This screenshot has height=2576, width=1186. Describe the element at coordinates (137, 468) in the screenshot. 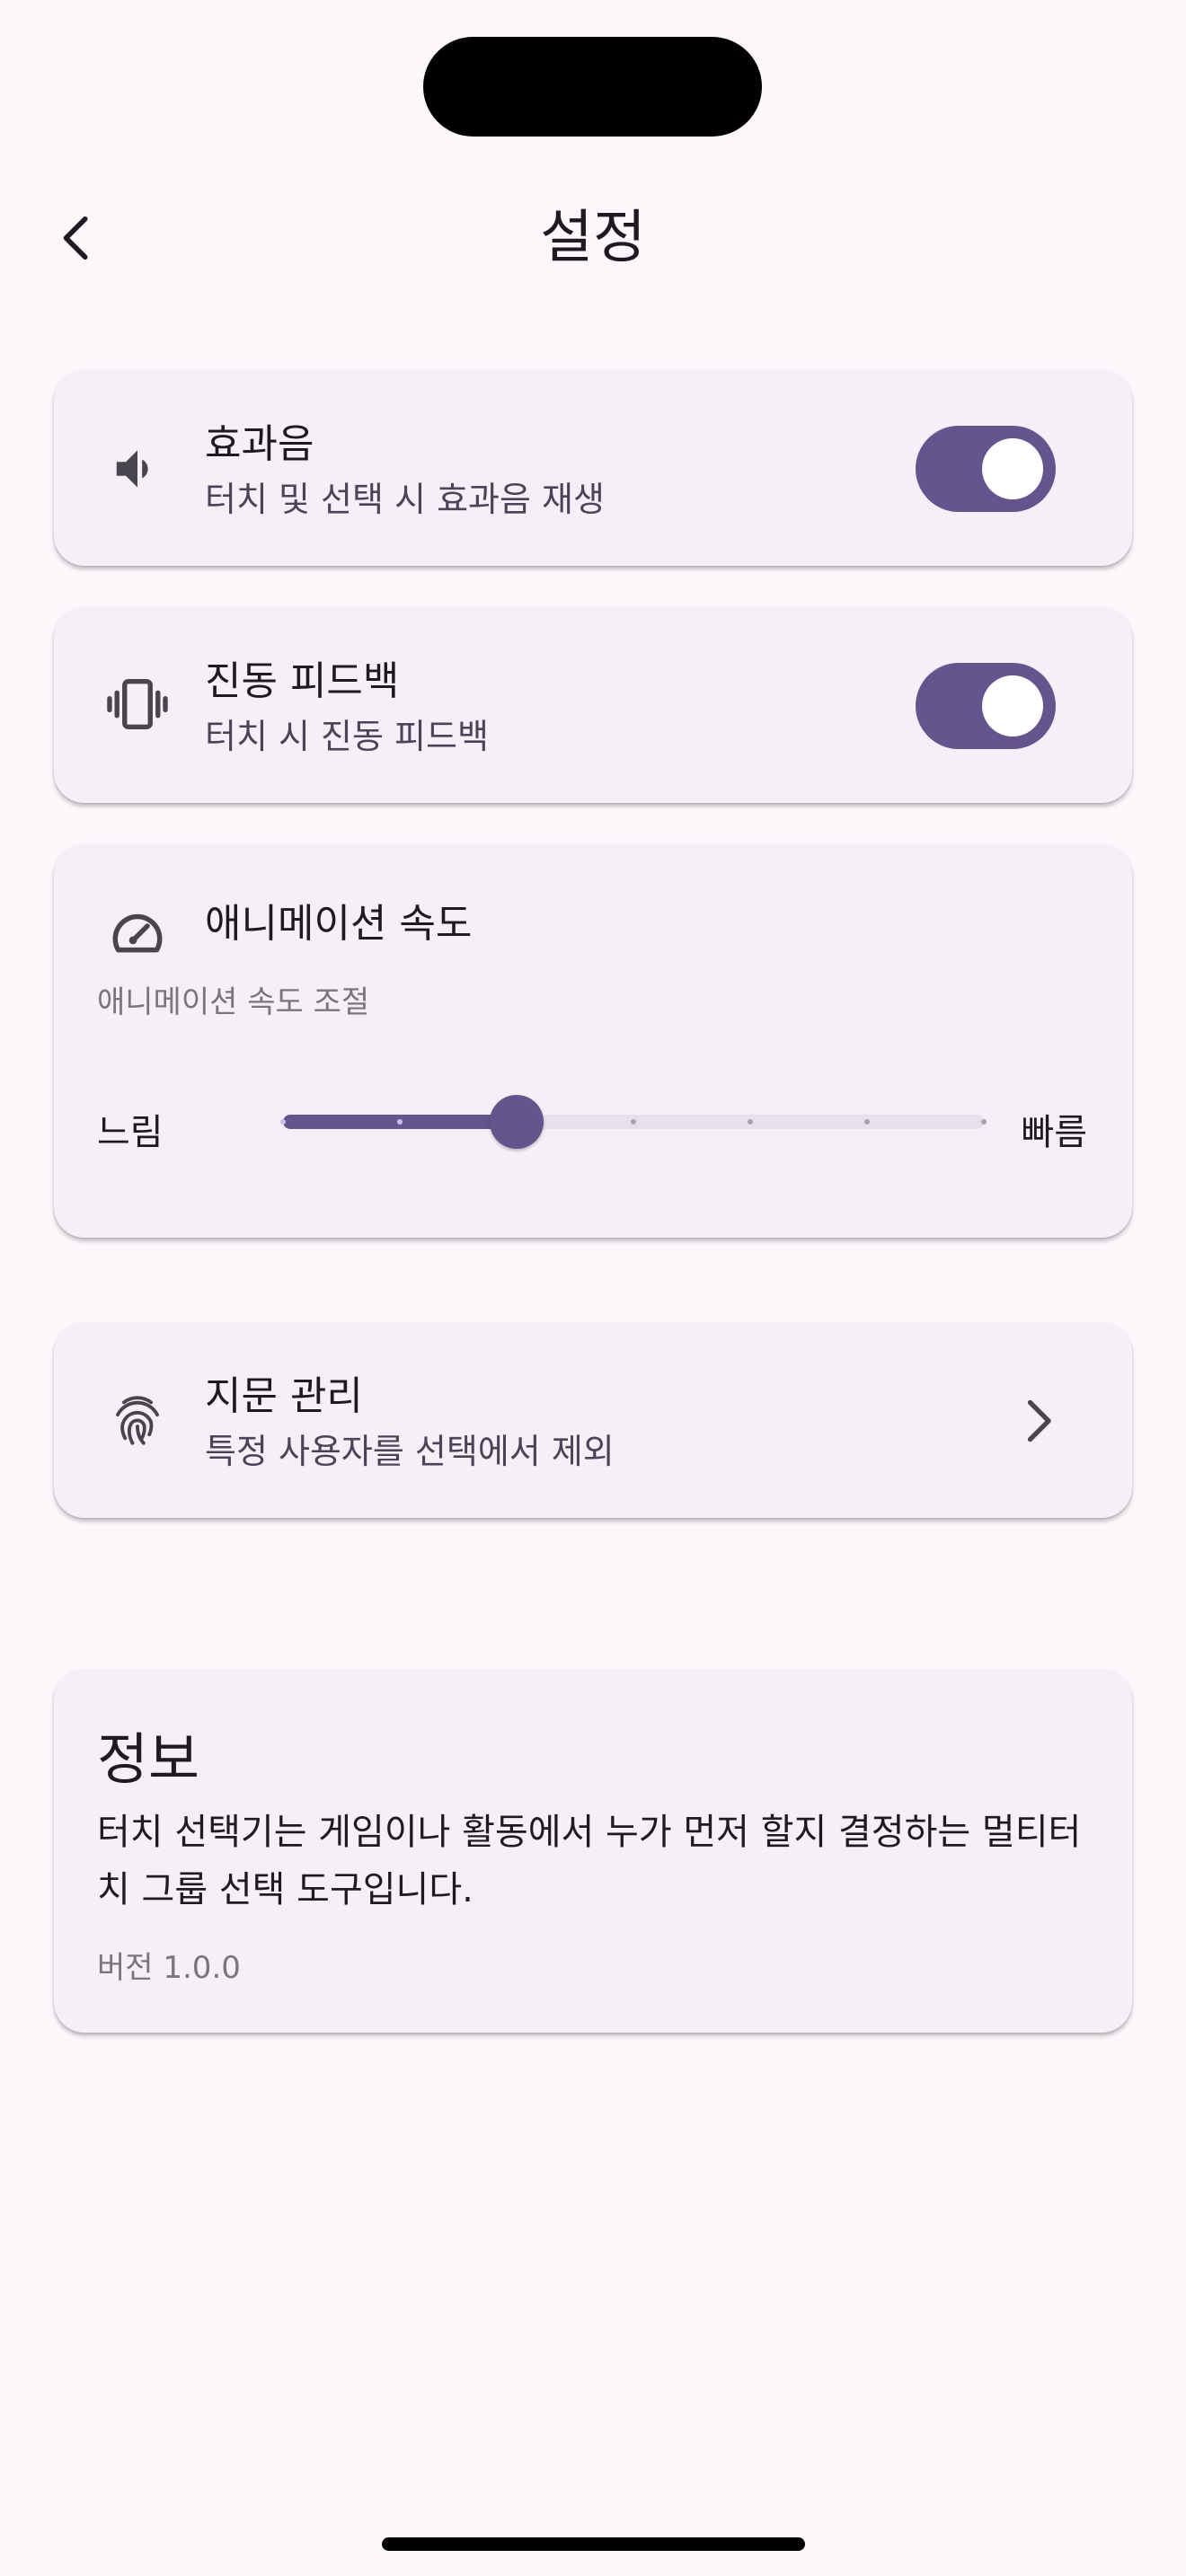

I see `speaker-icon` at that location.